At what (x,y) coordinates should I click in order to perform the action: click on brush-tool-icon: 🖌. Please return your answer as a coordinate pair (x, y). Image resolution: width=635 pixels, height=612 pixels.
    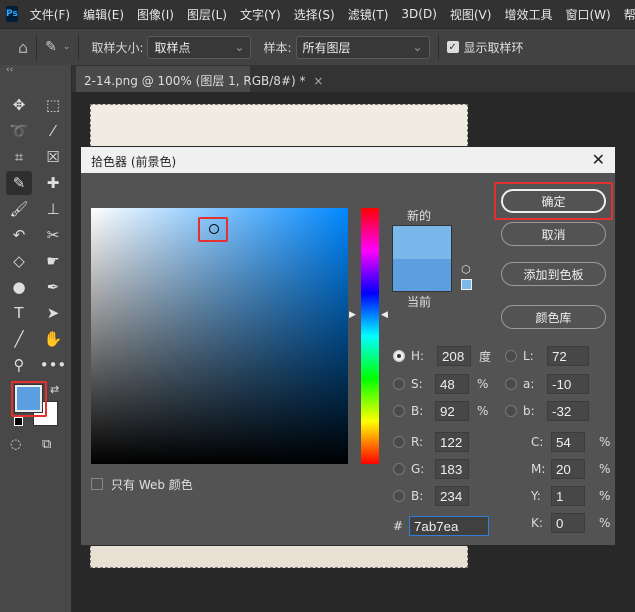
    Looking at the image, I should click on (19, 209).